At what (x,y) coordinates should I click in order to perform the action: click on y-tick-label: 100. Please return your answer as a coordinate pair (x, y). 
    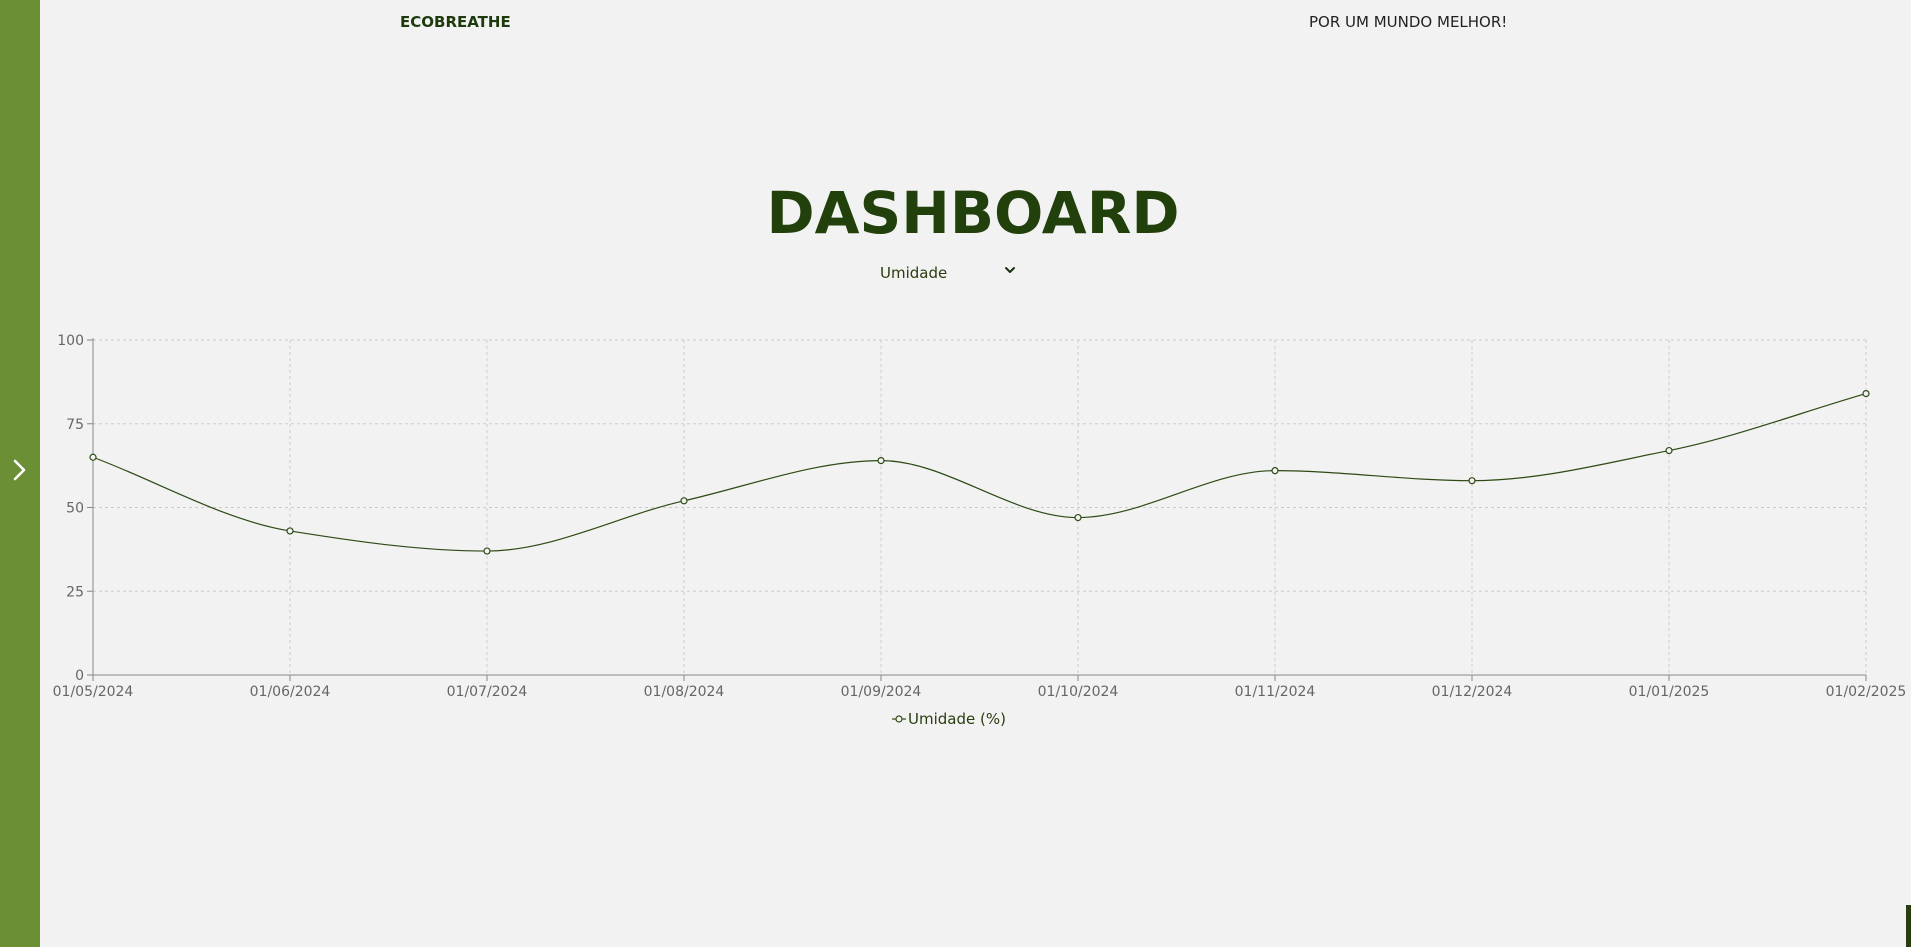
    Looking at the image, I should click on (70, 341).